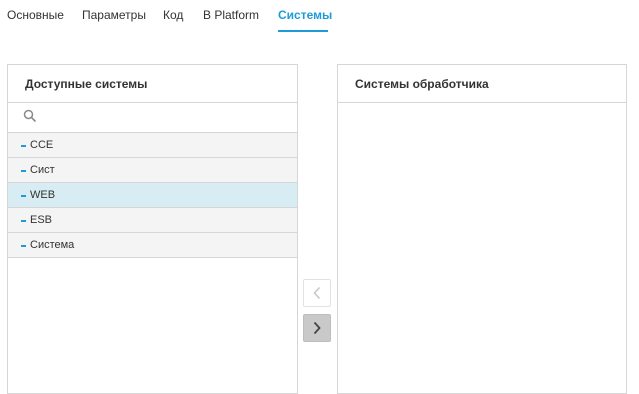 This screenshot has height=394, width=639. I want to click on tab-systems: Системы, so click(305, 15).